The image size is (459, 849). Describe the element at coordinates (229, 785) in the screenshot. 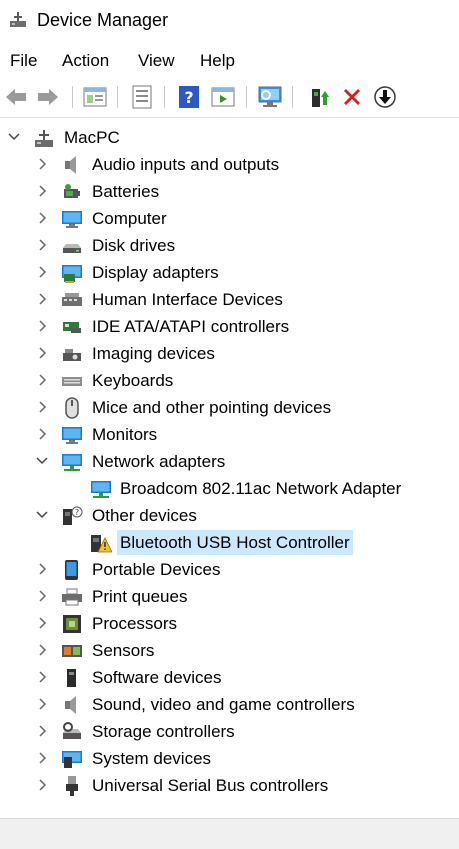

I see `tree-item-usb-controllers: Universal Serial Bus controllers` at that location.